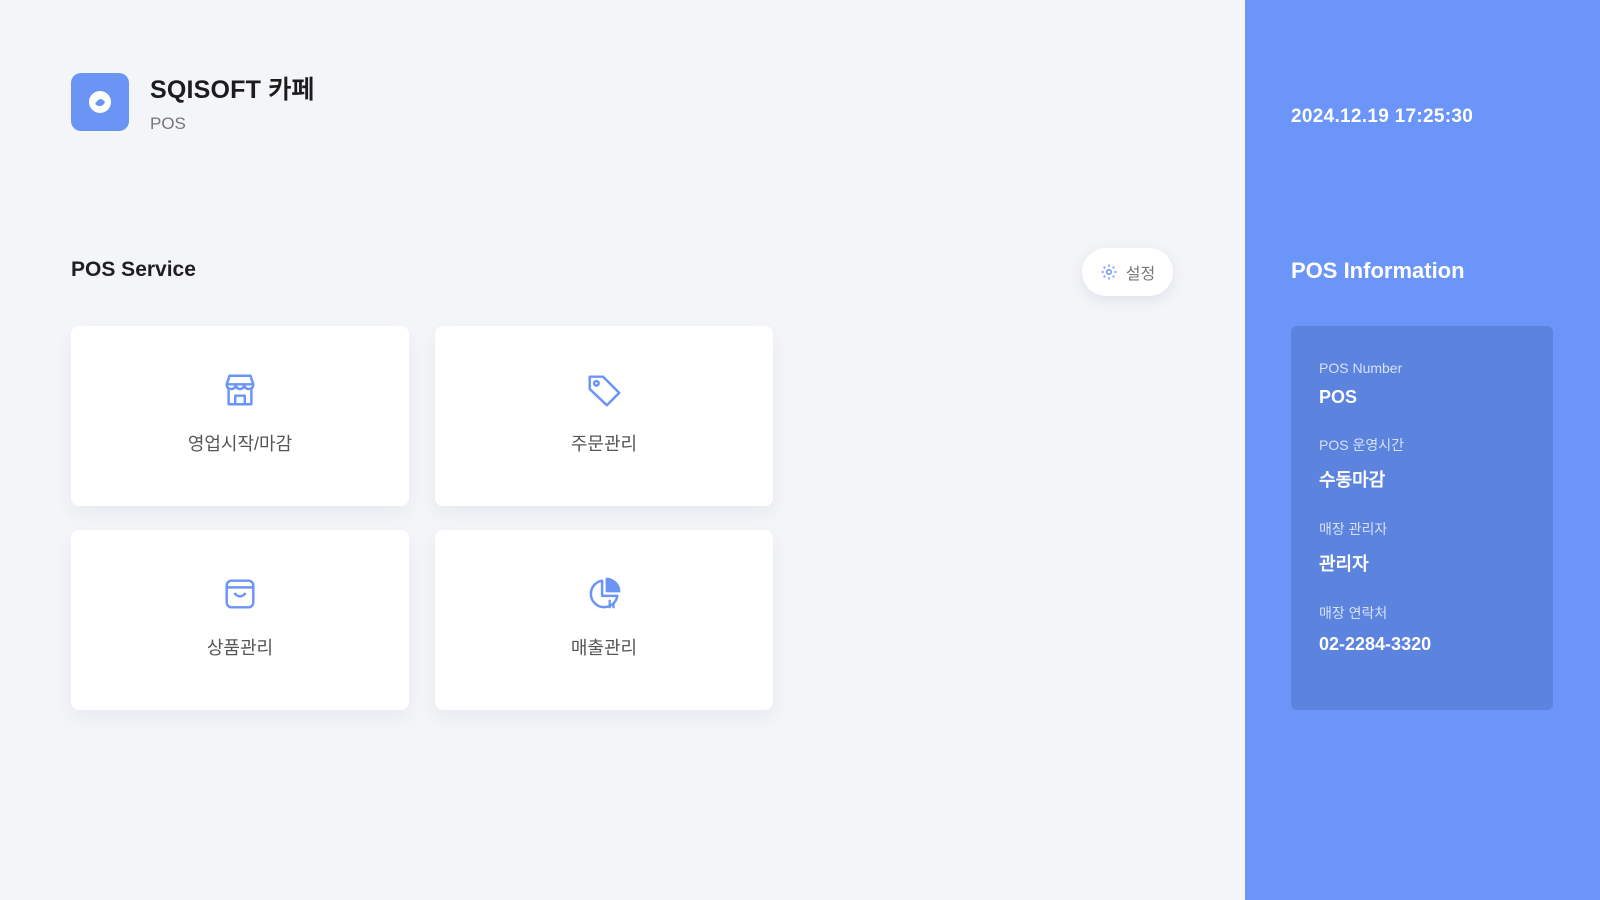 This screenshot has width=1600, height=900. Describe the element at coordinates (1140, 274) in the screenshot. I see `settings-label: 설정` at that location.